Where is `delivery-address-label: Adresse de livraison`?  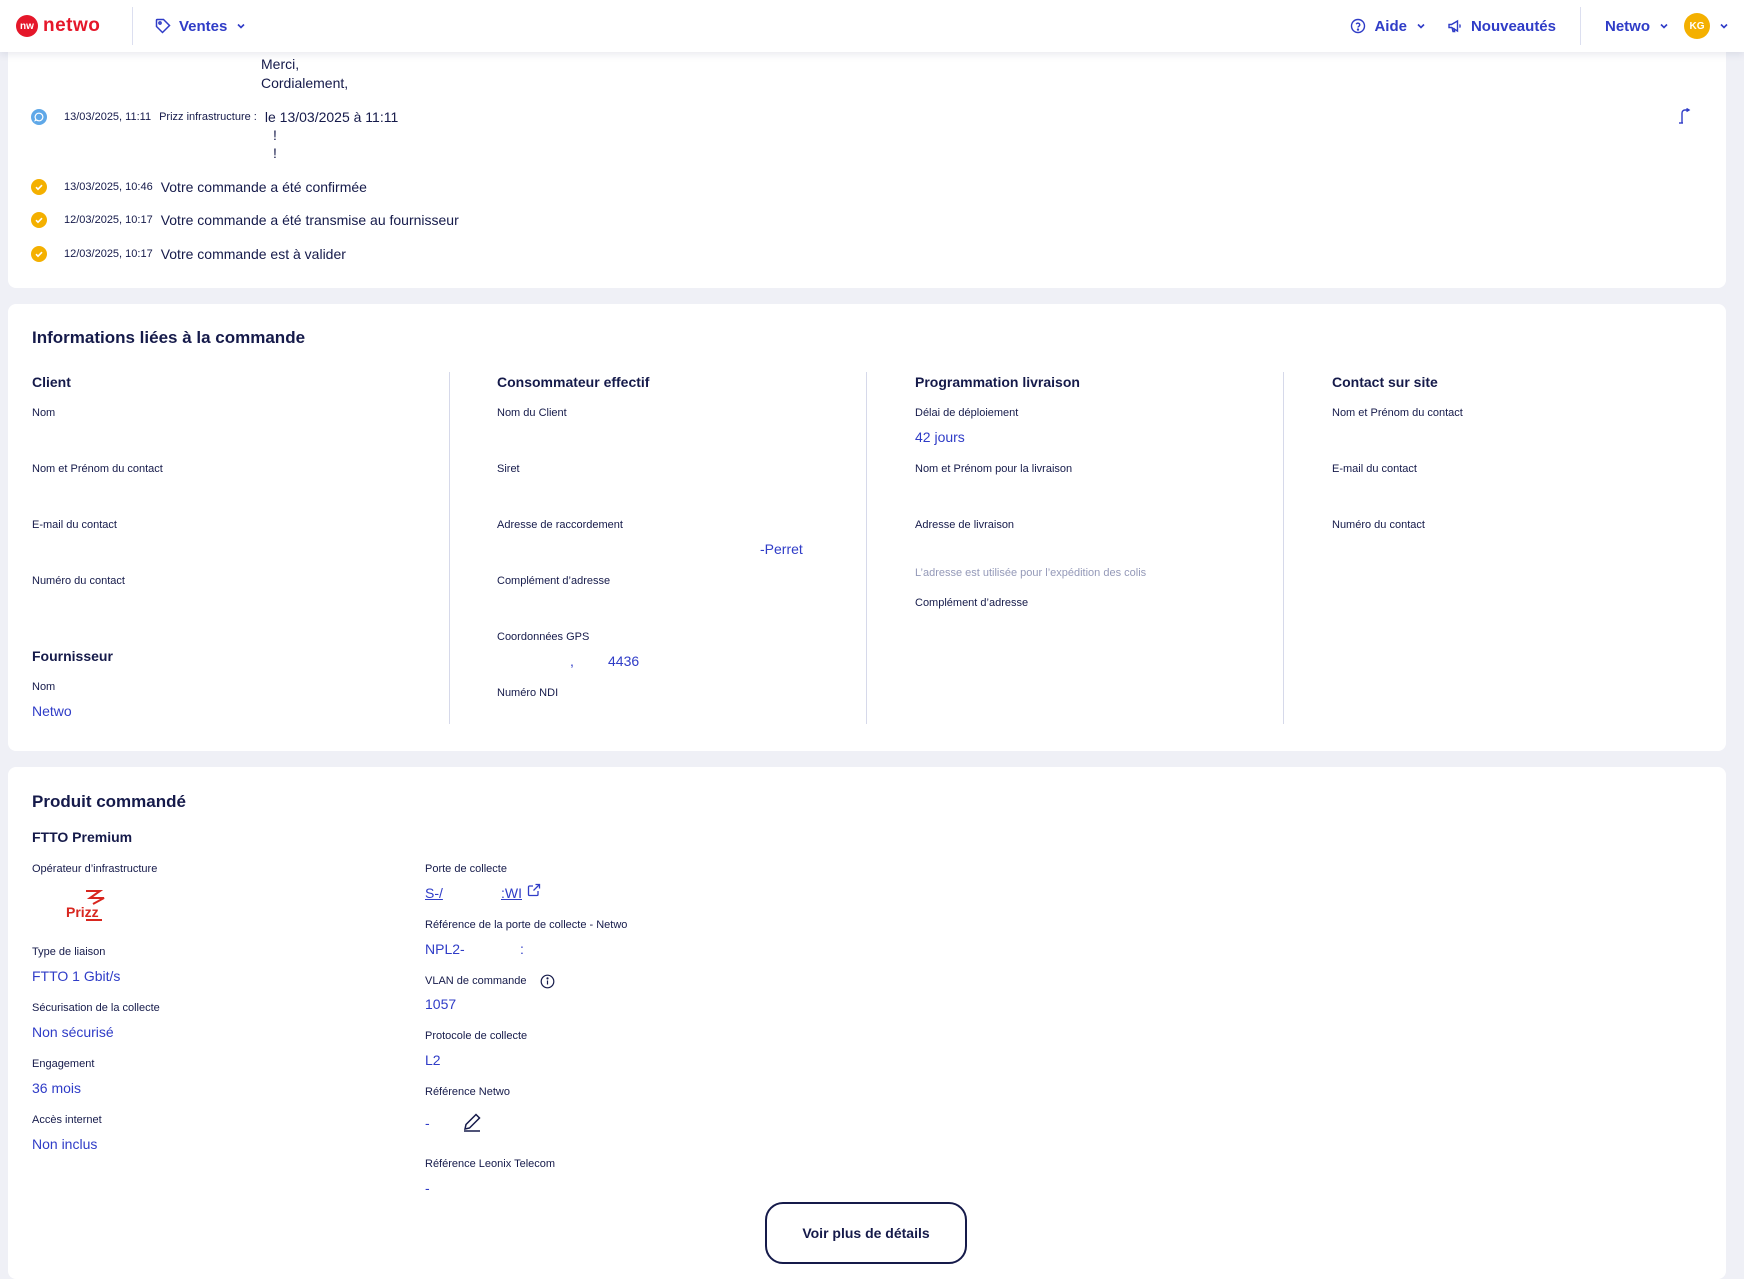
delivery-address-label: Adresse de livraison is located at coordinates (965, 525).